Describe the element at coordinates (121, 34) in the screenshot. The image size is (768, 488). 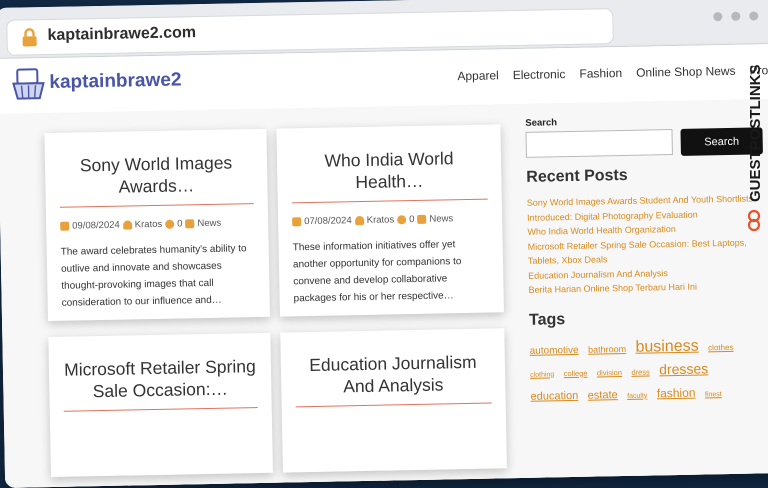
I see `url-text: kaptainbrawe2.com` at that location.